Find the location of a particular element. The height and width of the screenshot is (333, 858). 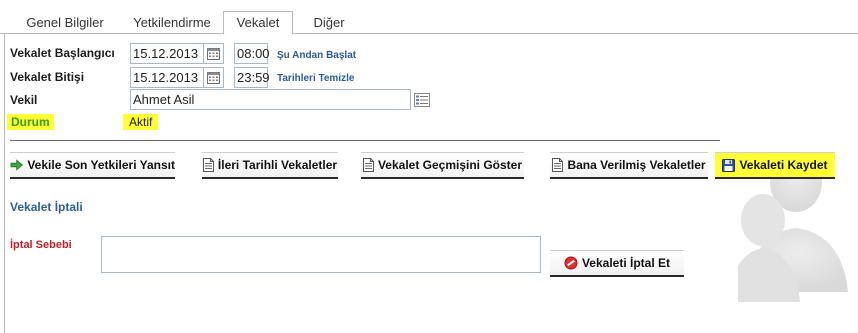

end-label: Vekalet Bitişi is located at coordinates (47, 77).